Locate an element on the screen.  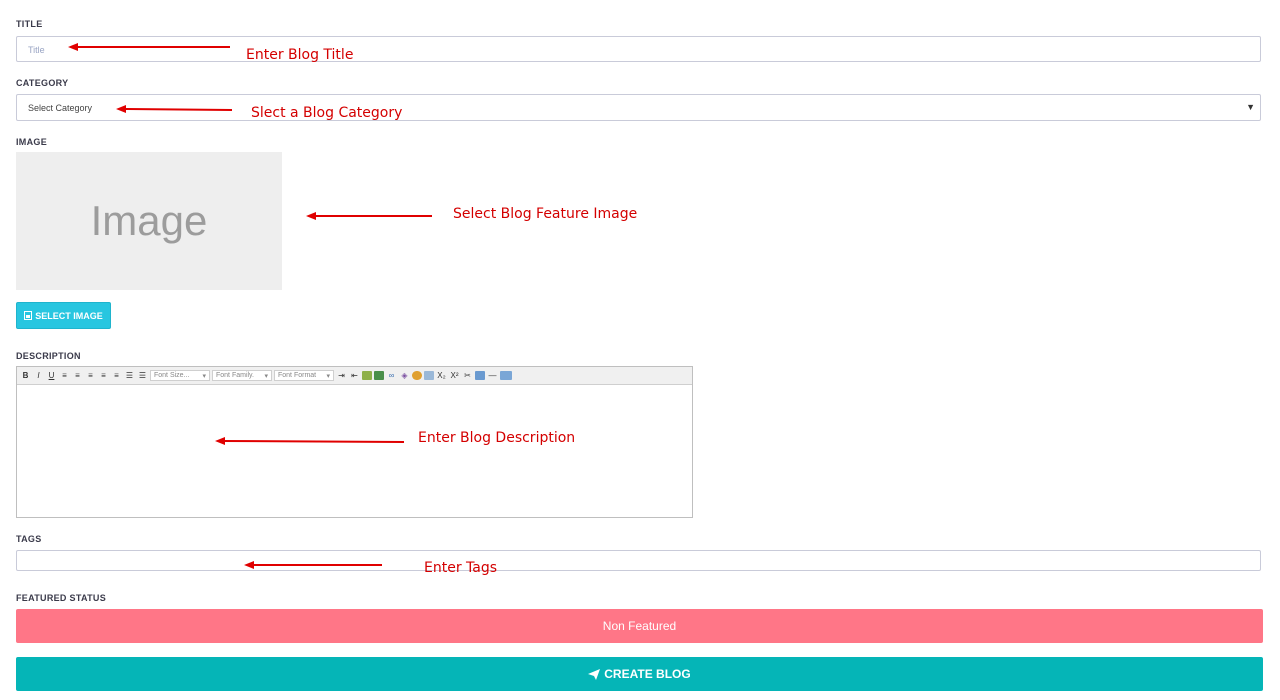
create-blog-label: CREATE BLOG is located at coordinates (647, 674).